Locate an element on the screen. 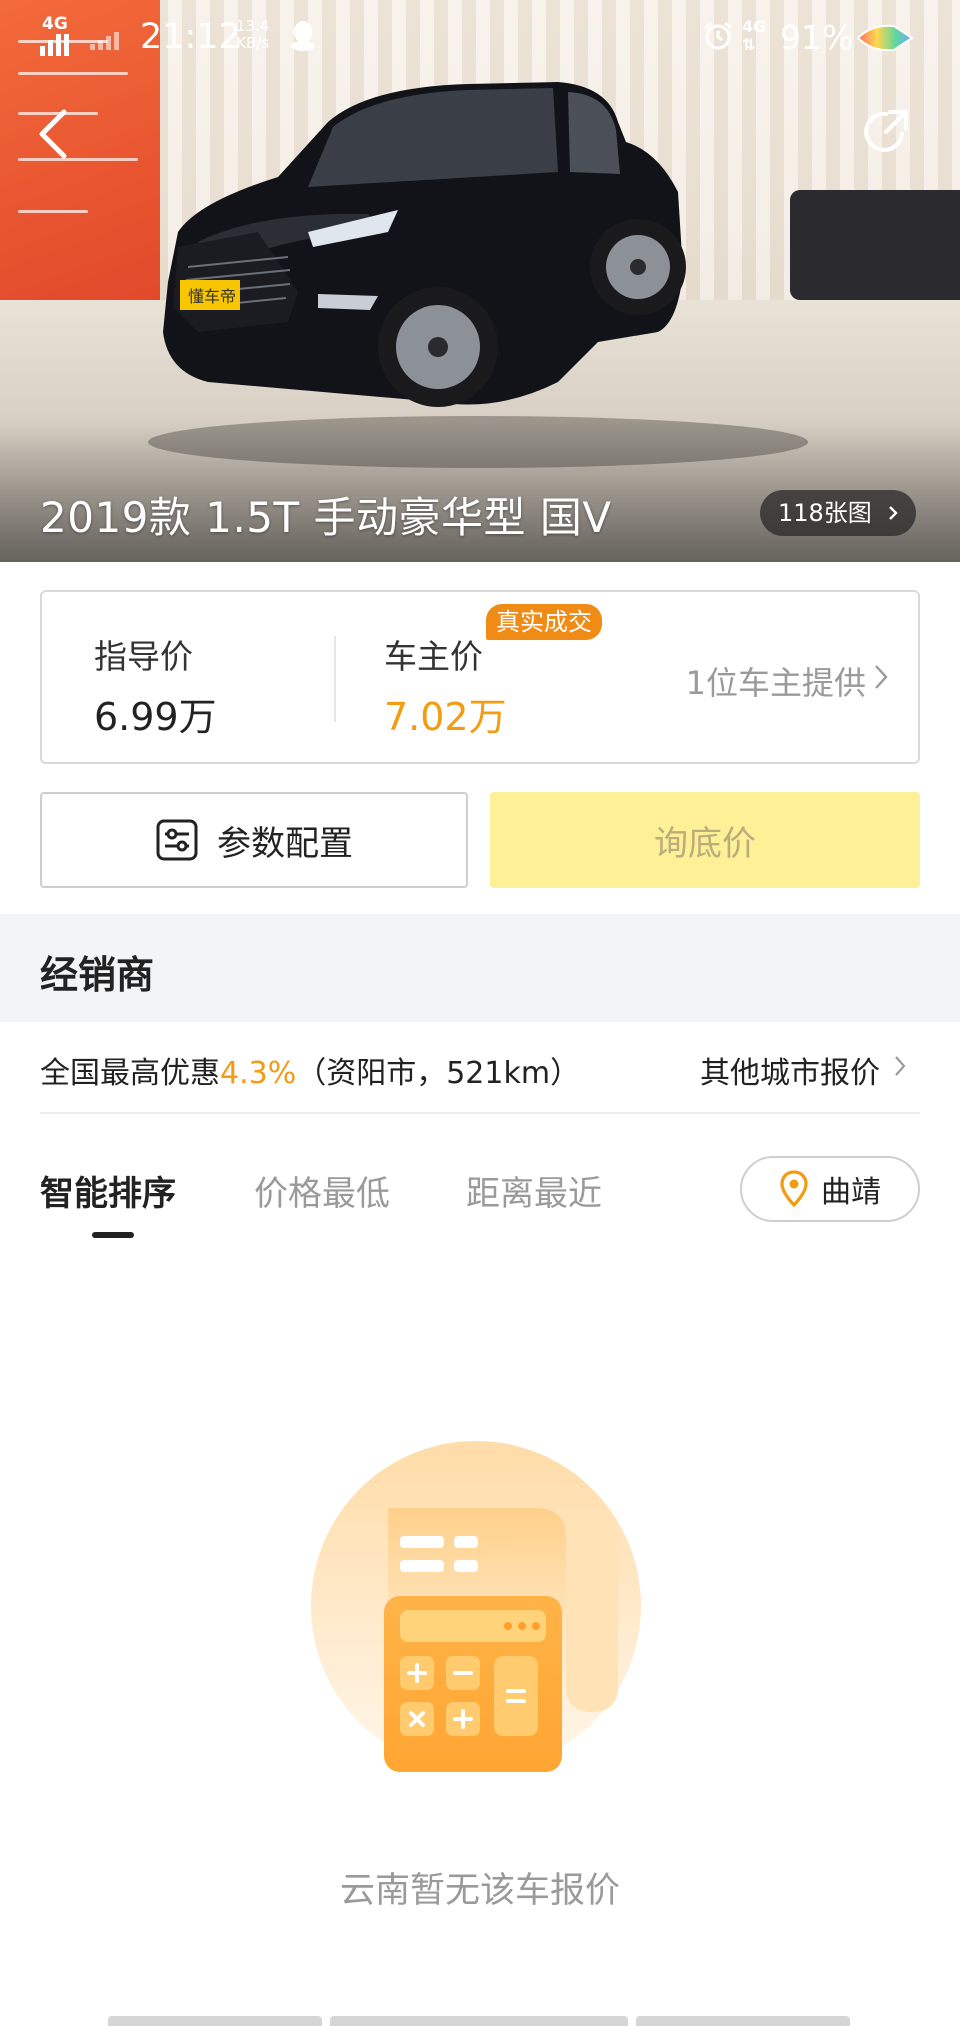  empty-state-message: 云南暂无该车报价 is located at coordinates (479, 1891).